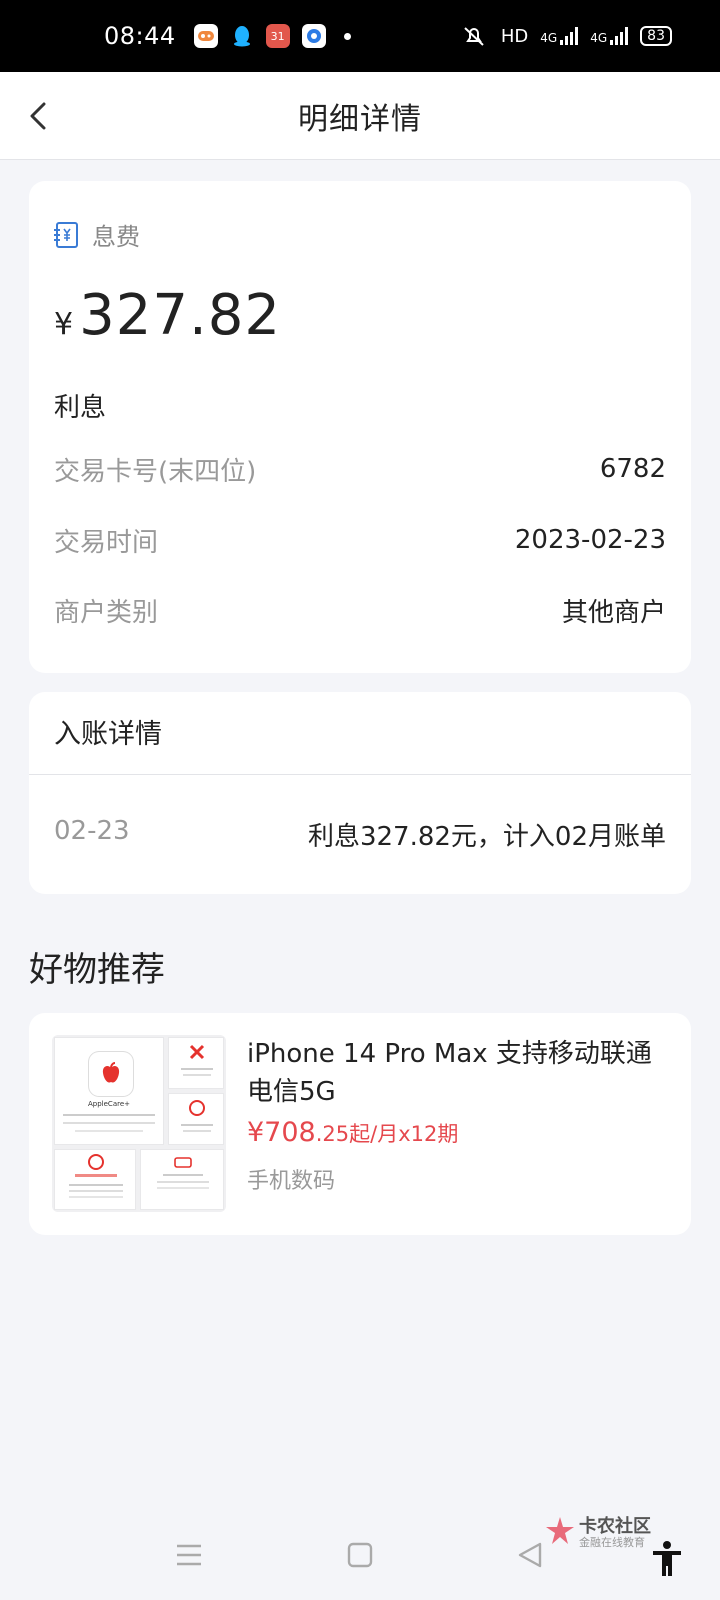 The height and width of the screenshot is (1600, 720). What do you see at coordinates (360, 119) in the screenshot?
I see `page-title: 明细详情` at bounding box center [360, 119].